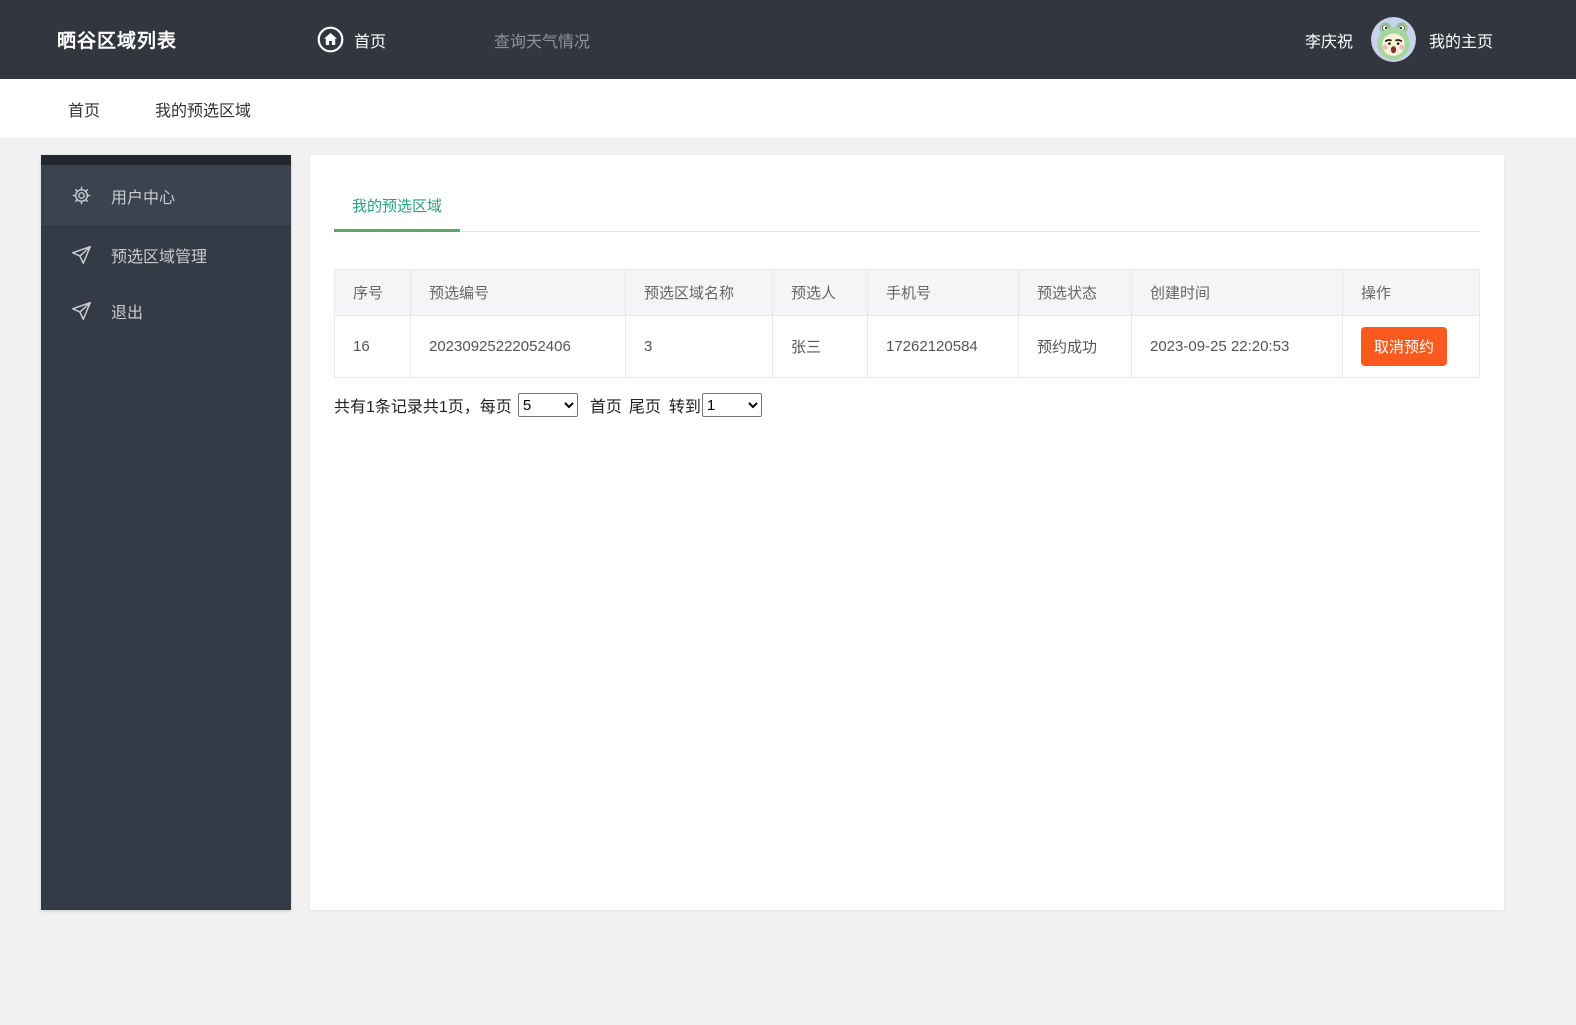 Image resolution: width=1576 pixels, height=1025 pixels. I want to click on col-header-created: 创建时间, so click(1237, 292).